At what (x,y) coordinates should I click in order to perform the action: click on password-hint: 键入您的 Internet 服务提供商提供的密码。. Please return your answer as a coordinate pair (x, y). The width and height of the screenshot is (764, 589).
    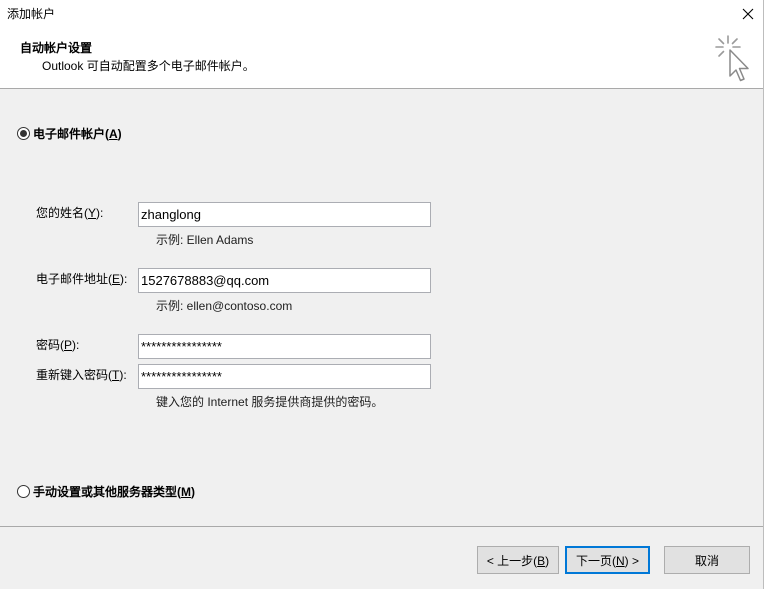
    Looking at the image, I should click on (270, 402).